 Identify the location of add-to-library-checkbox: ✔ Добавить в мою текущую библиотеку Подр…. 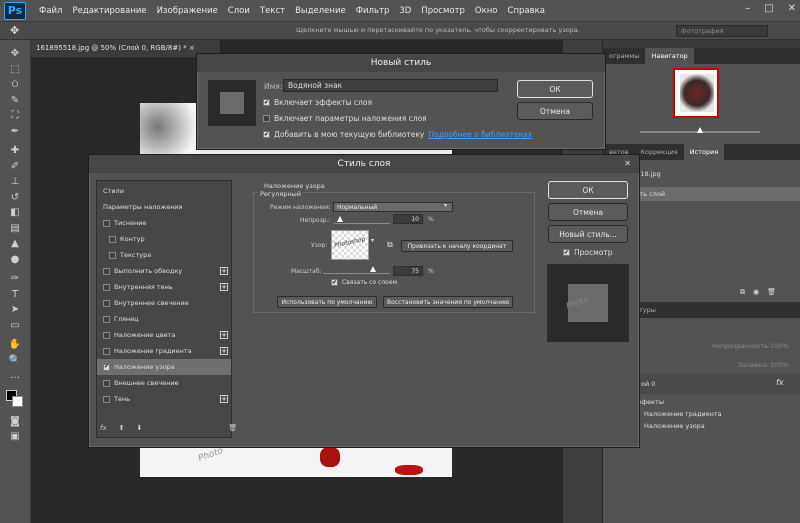
(397, 134).